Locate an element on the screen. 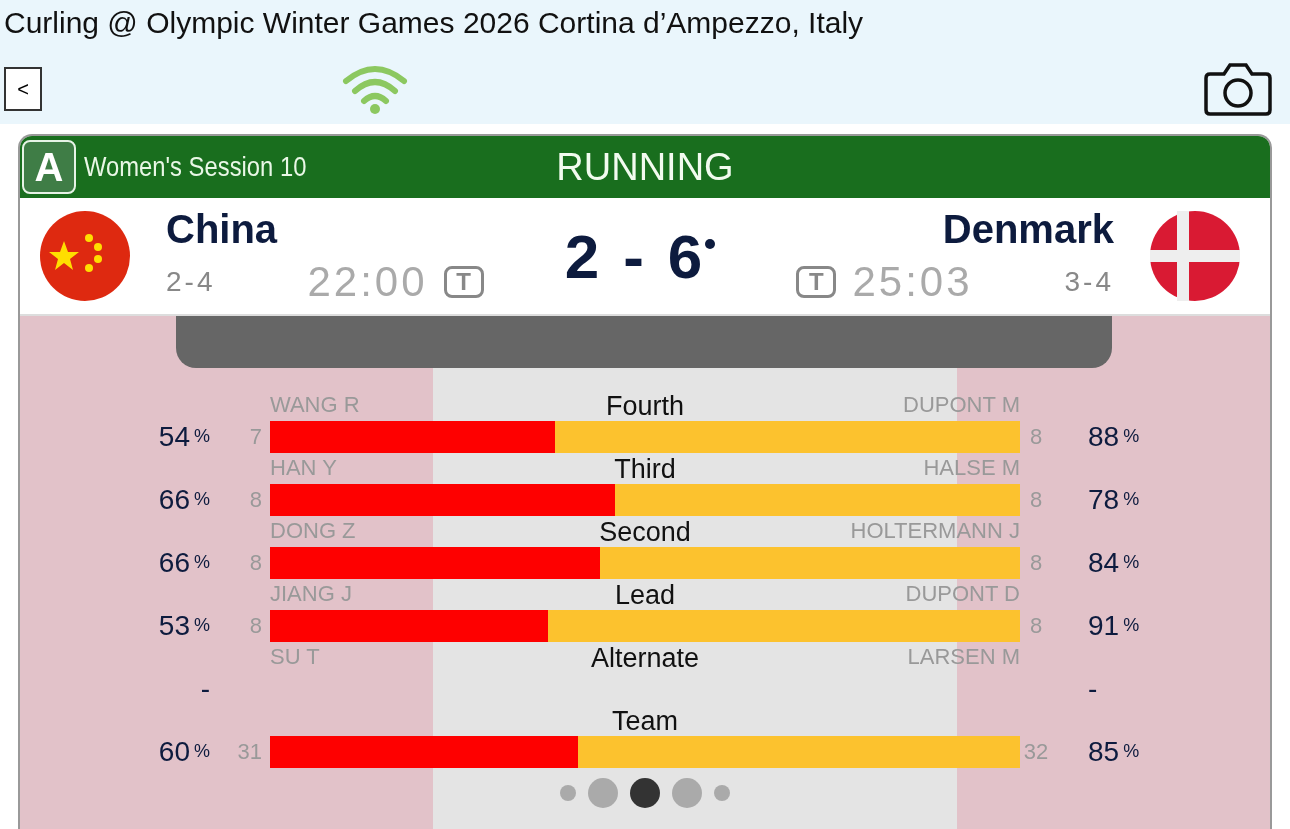 This screenshot has width=1290, height=829. player-name: SU T is located at coordinates (295, 657).